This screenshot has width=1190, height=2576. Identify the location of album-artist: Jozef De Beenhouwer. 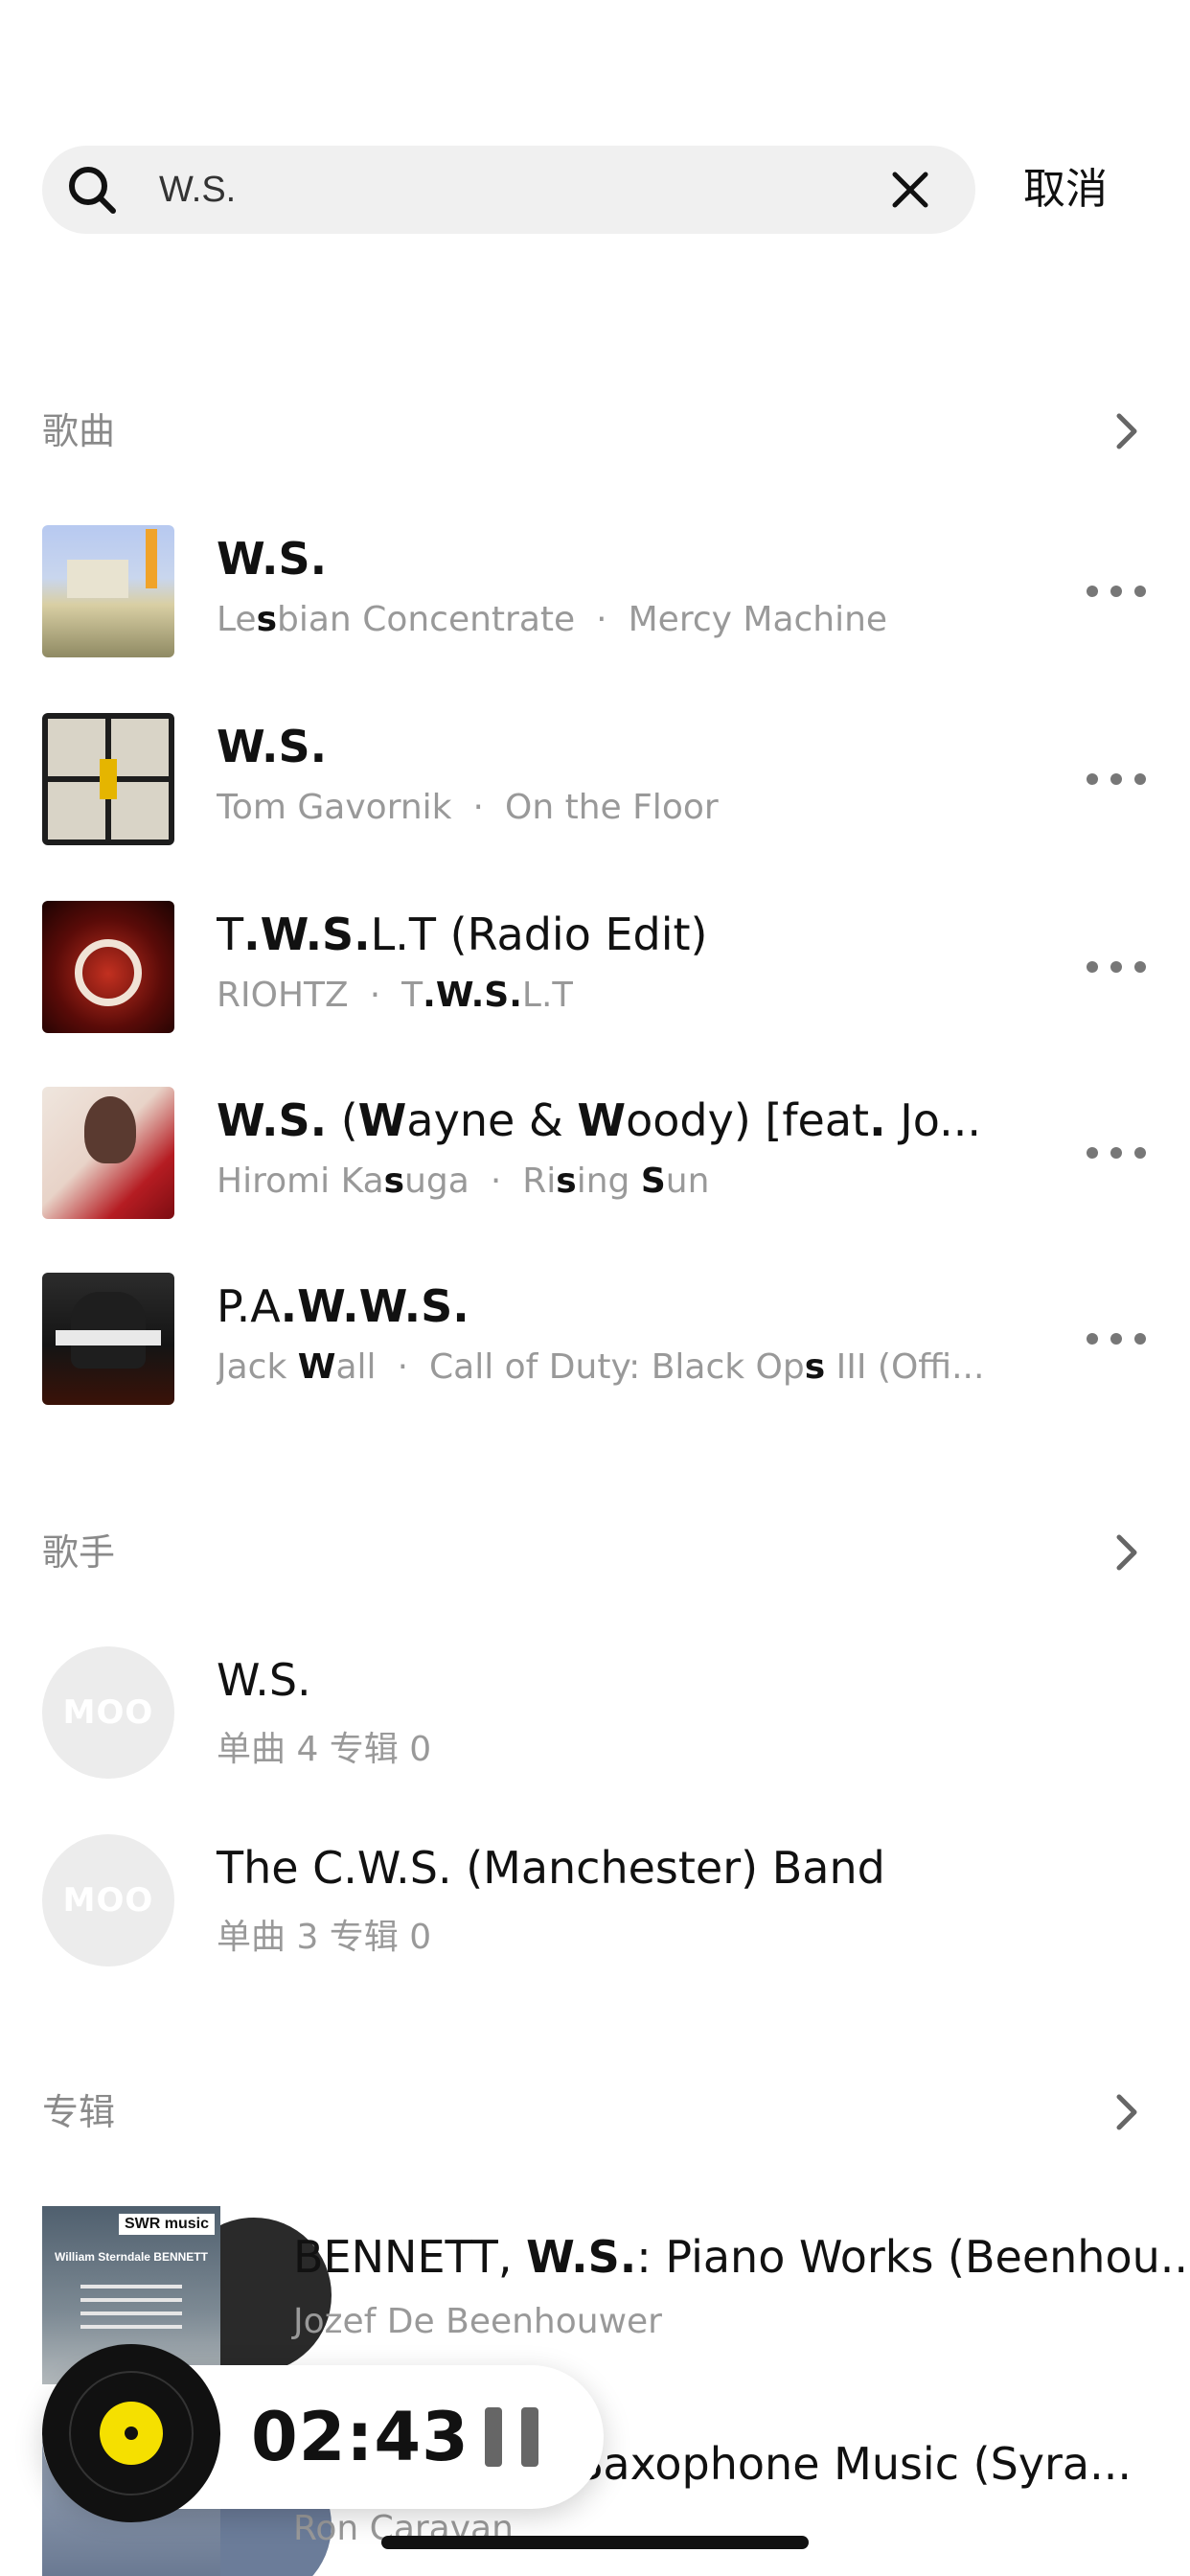
(478, 2321).